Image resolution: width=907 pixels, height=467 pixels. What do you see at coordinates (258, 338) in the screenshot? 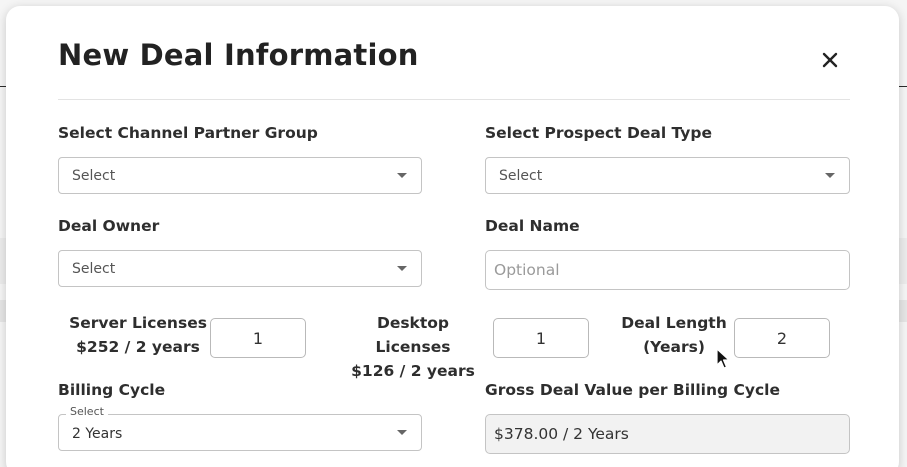
I see `server-licenses-input` at bounding box center [258, 338].